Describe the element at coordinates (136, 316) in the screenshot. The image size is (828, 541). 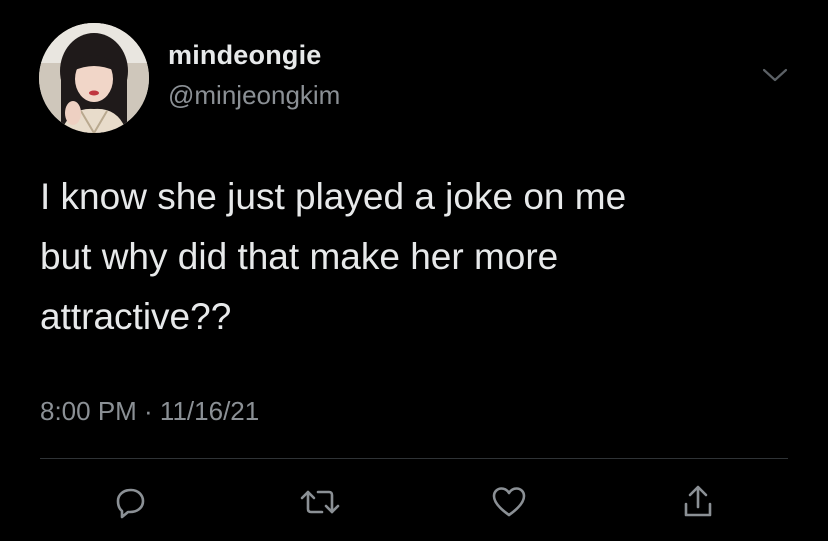
I see `tweet-line: attractive??` at that location.